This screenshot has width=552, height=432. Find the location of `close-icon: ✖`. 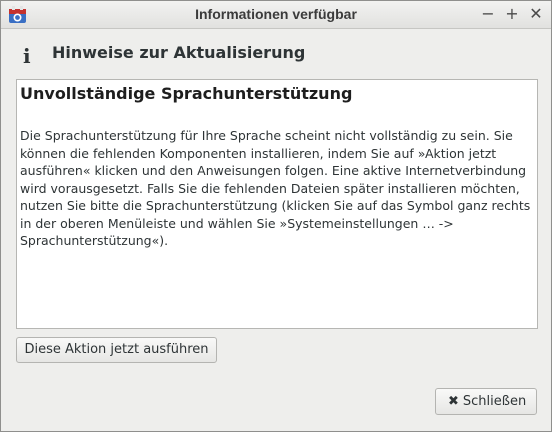

close-icon: ✖ is located at coordinates (453, 401).